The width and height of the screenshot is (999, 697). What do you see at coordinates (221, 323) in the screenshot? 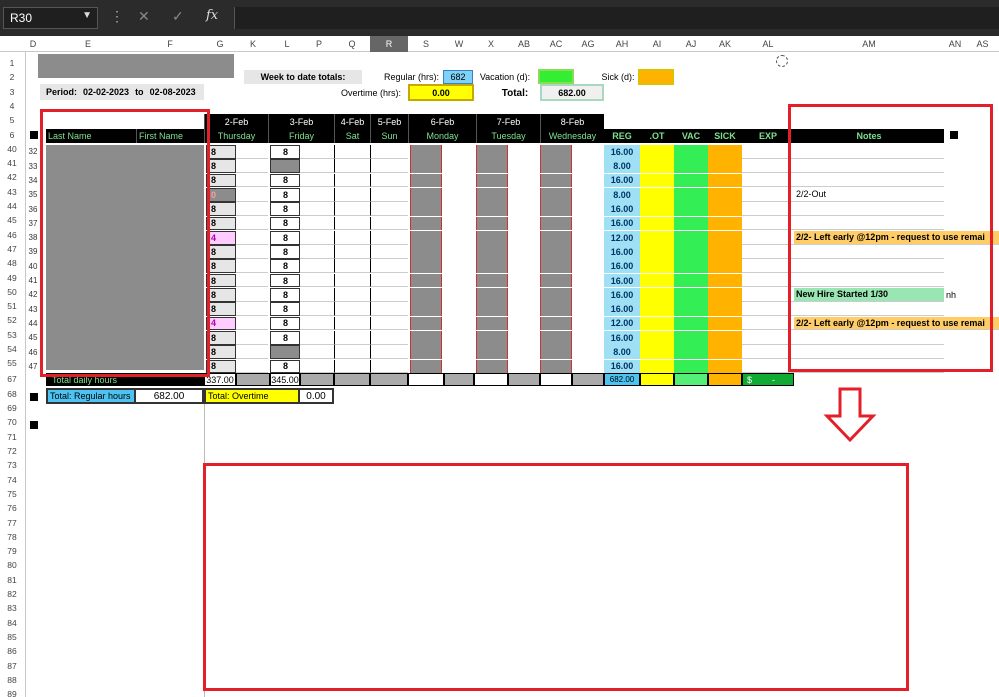
I see `thursday-hours: 4` at bounding box center [221, 323].